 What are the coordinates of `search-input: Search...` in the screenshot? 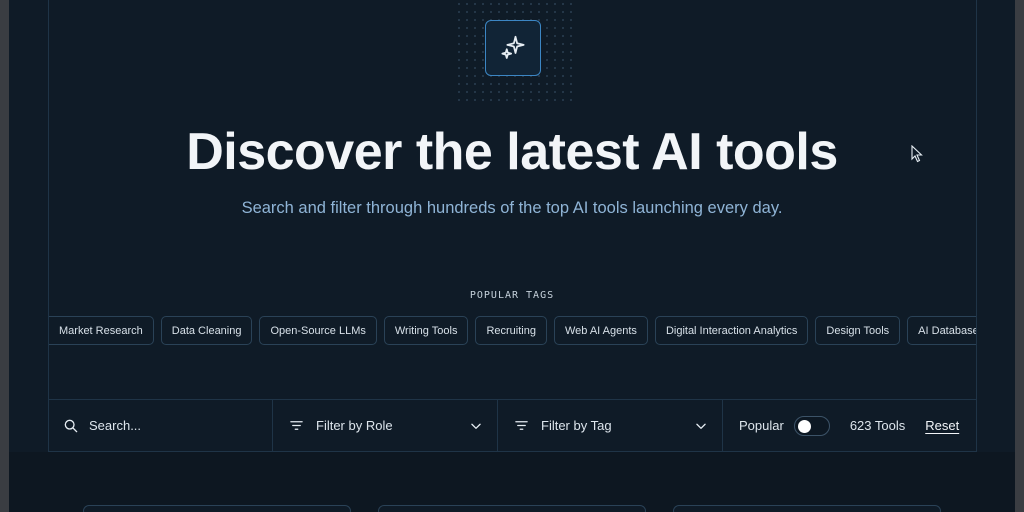 It's located at (161, 425).